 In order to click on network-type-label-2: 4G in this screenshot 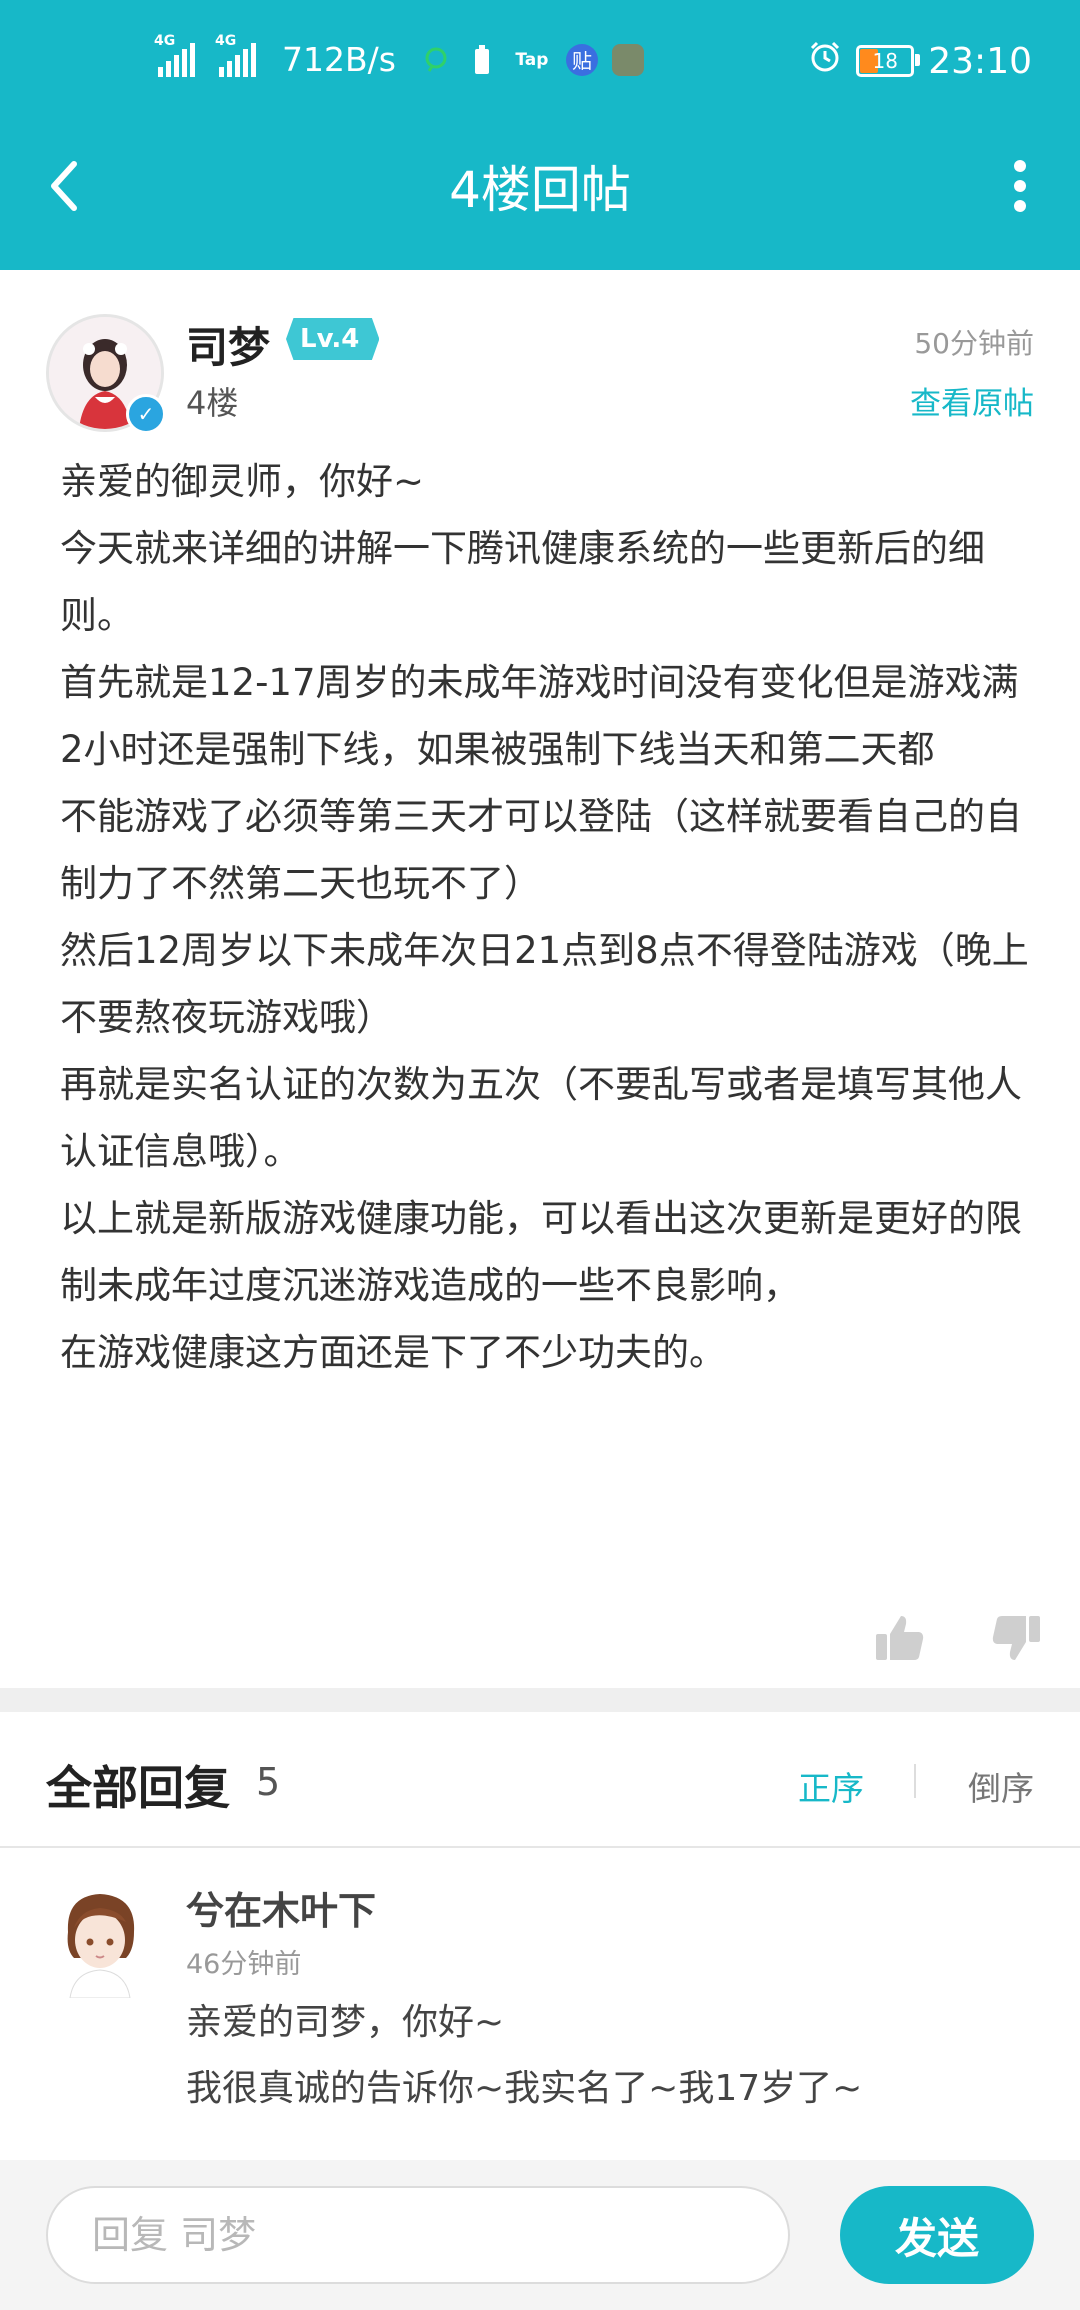, I will do `click(226, 40)`.